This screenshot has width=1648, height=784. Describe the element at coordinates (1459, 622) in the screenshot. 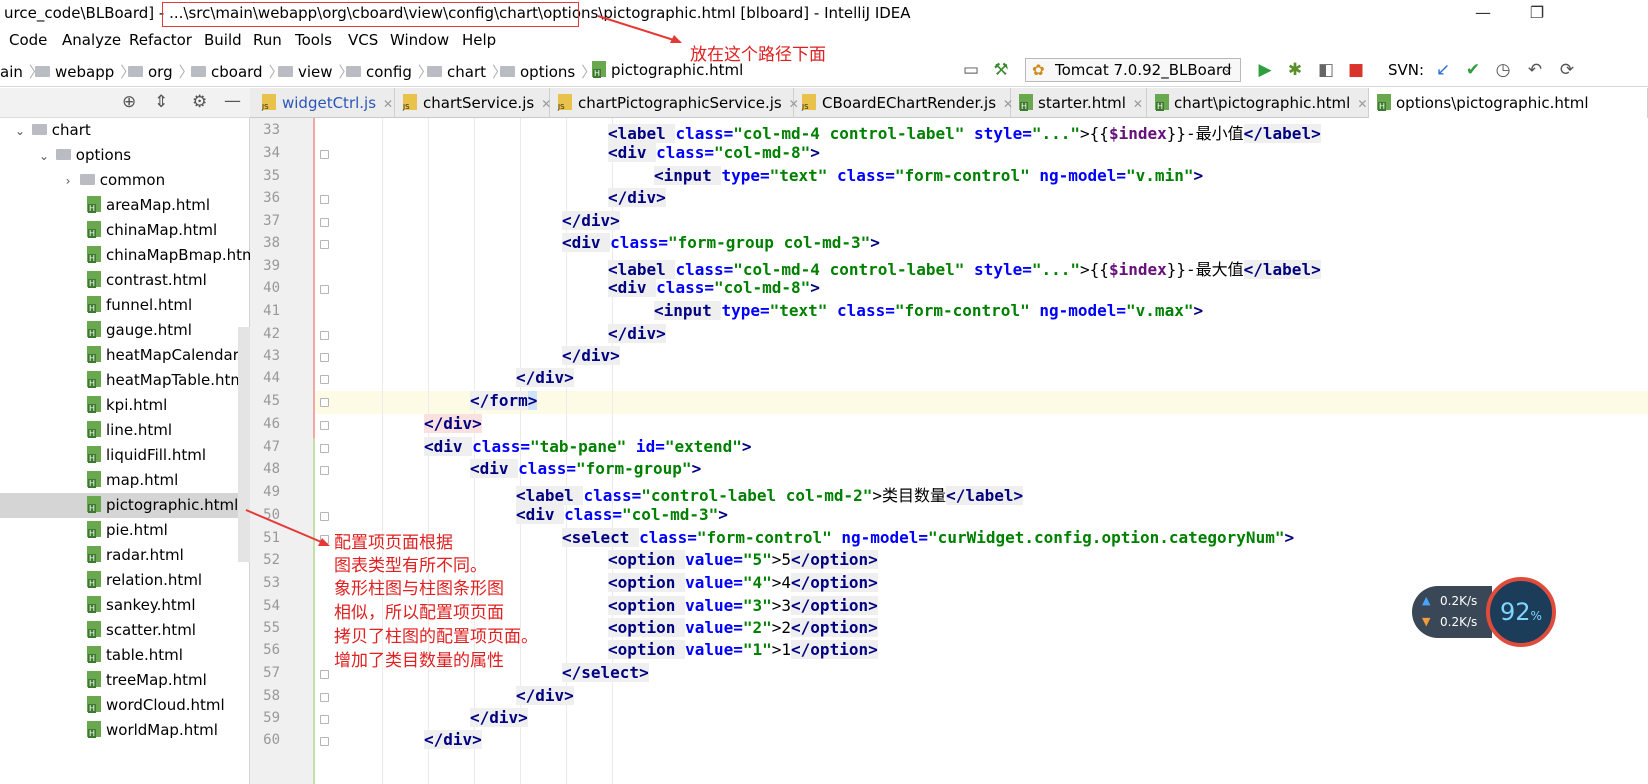

I see `download-speed: 0.2K/s` at that location.